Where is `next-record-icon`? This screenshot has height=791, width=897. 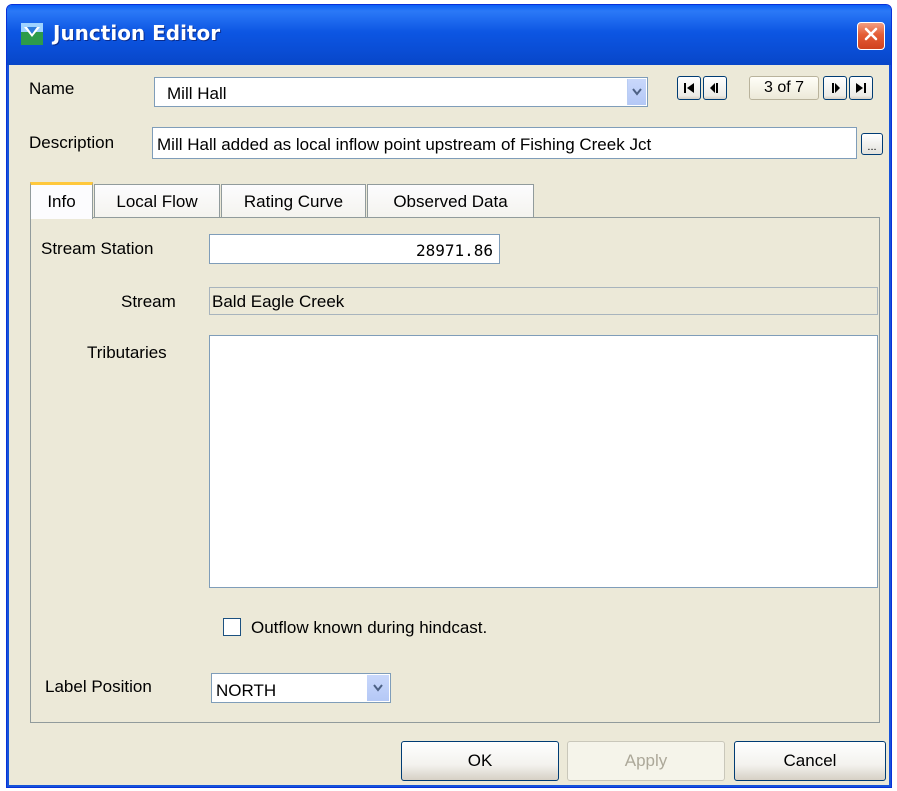
next-record-icon is located at coordinates (836, 88).